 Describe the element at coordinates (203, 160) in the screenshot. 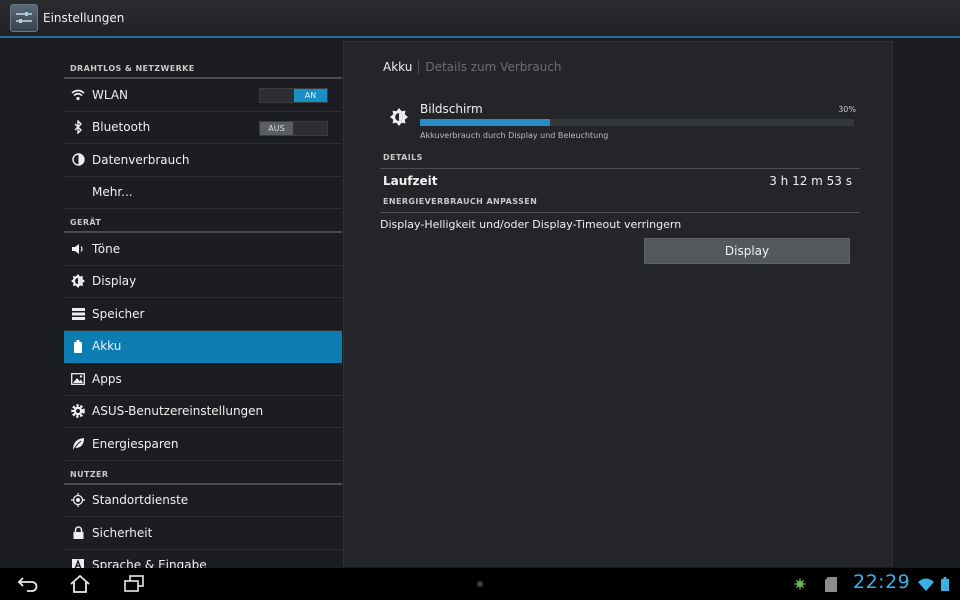

I see `settings-item-data-usage: Datenverbrauch` at that location.